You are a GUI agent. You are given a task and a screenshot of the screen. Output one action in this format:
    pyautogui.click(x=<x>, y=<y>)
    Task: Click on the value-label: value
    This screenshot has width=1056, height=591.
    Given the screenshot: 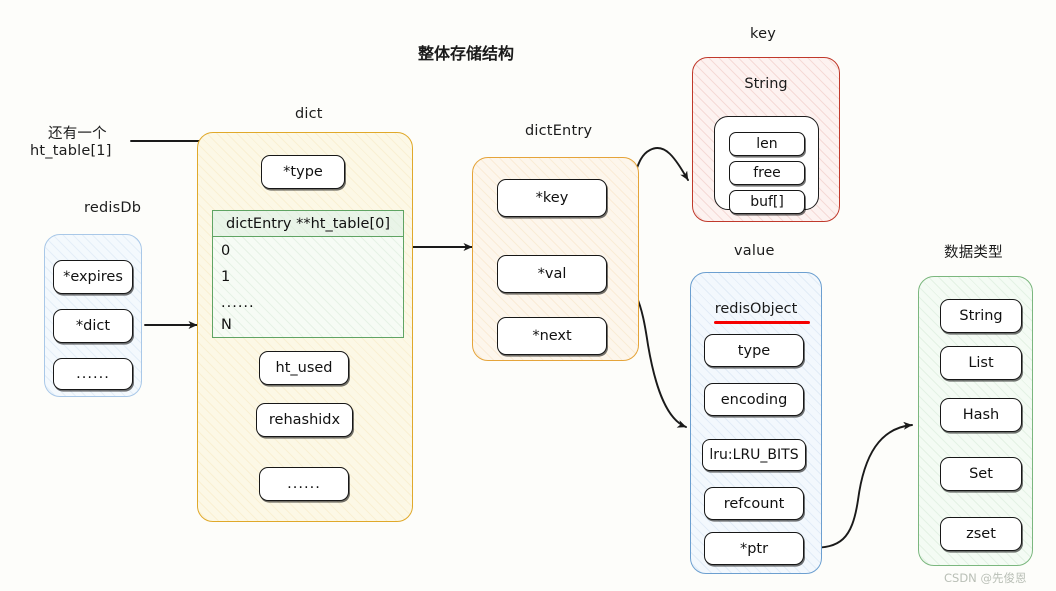 What is the action you would take?
    pyautogui.click(x=754, y=251)
    